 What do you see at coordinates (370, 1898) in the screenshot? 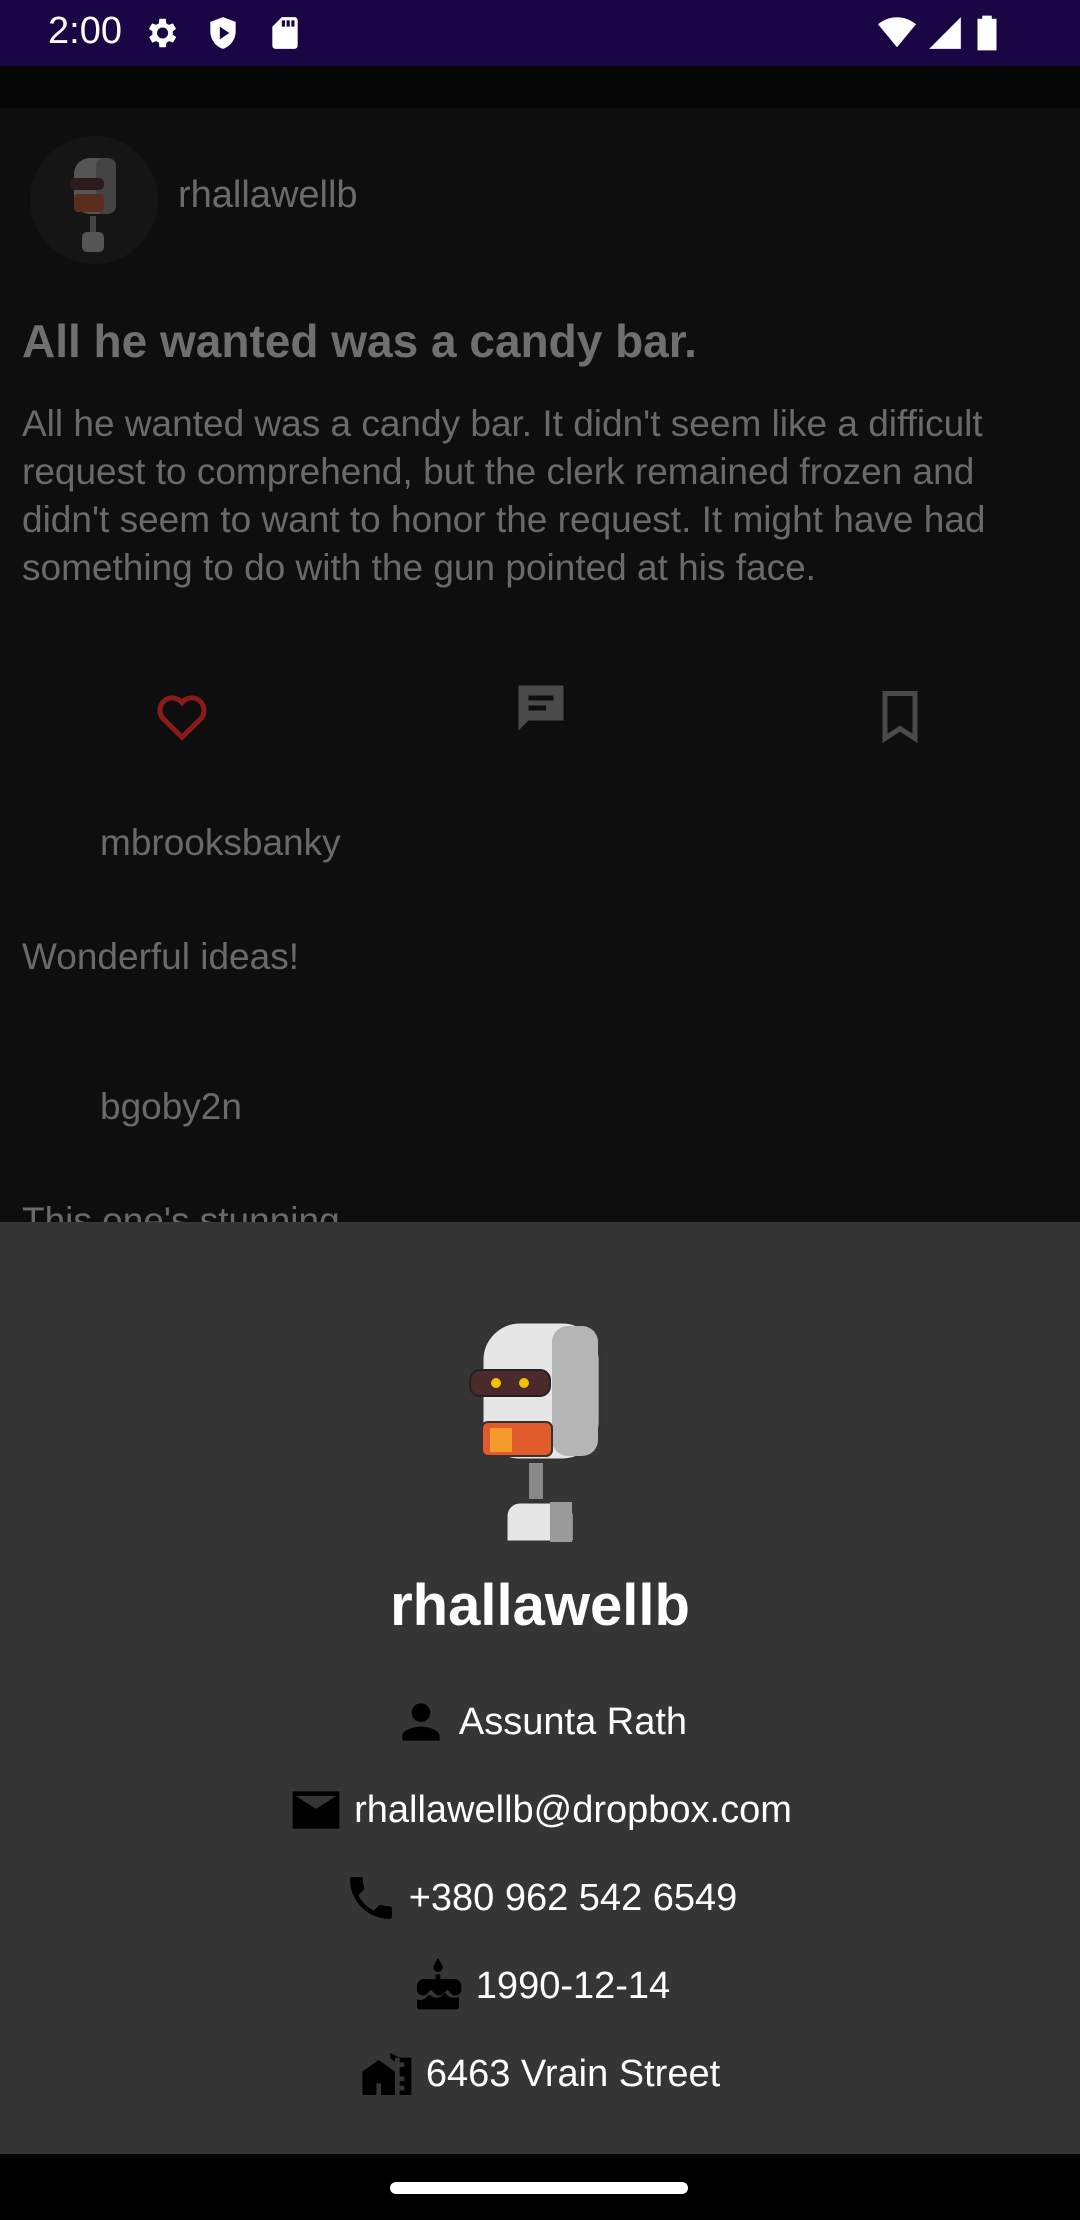
I see `phone-icon` at bounding box center [370, 1898].